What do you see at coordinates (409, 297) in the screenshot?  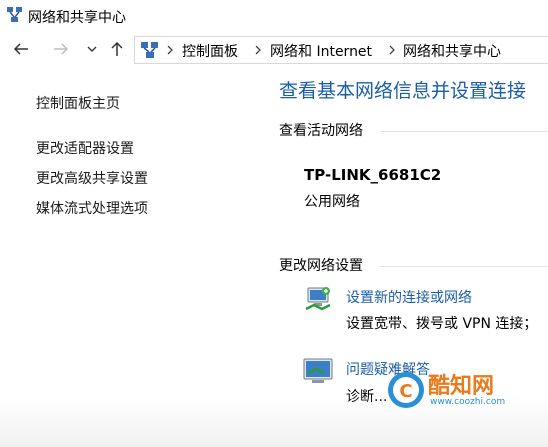 I see `setup-new-connection-link: 设置新的连接或网络` at bounding box center [409, 297].